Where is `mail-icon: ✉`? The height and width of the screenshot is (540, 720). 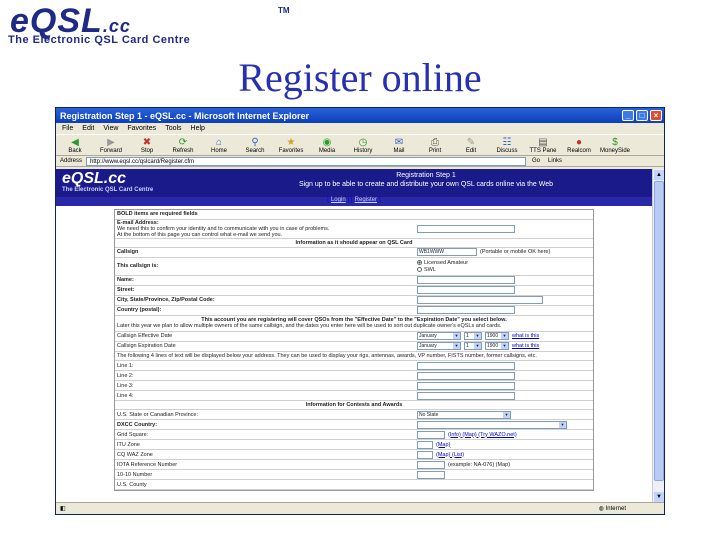 mail-icon: ✉ is located at coordinates (399, 142).